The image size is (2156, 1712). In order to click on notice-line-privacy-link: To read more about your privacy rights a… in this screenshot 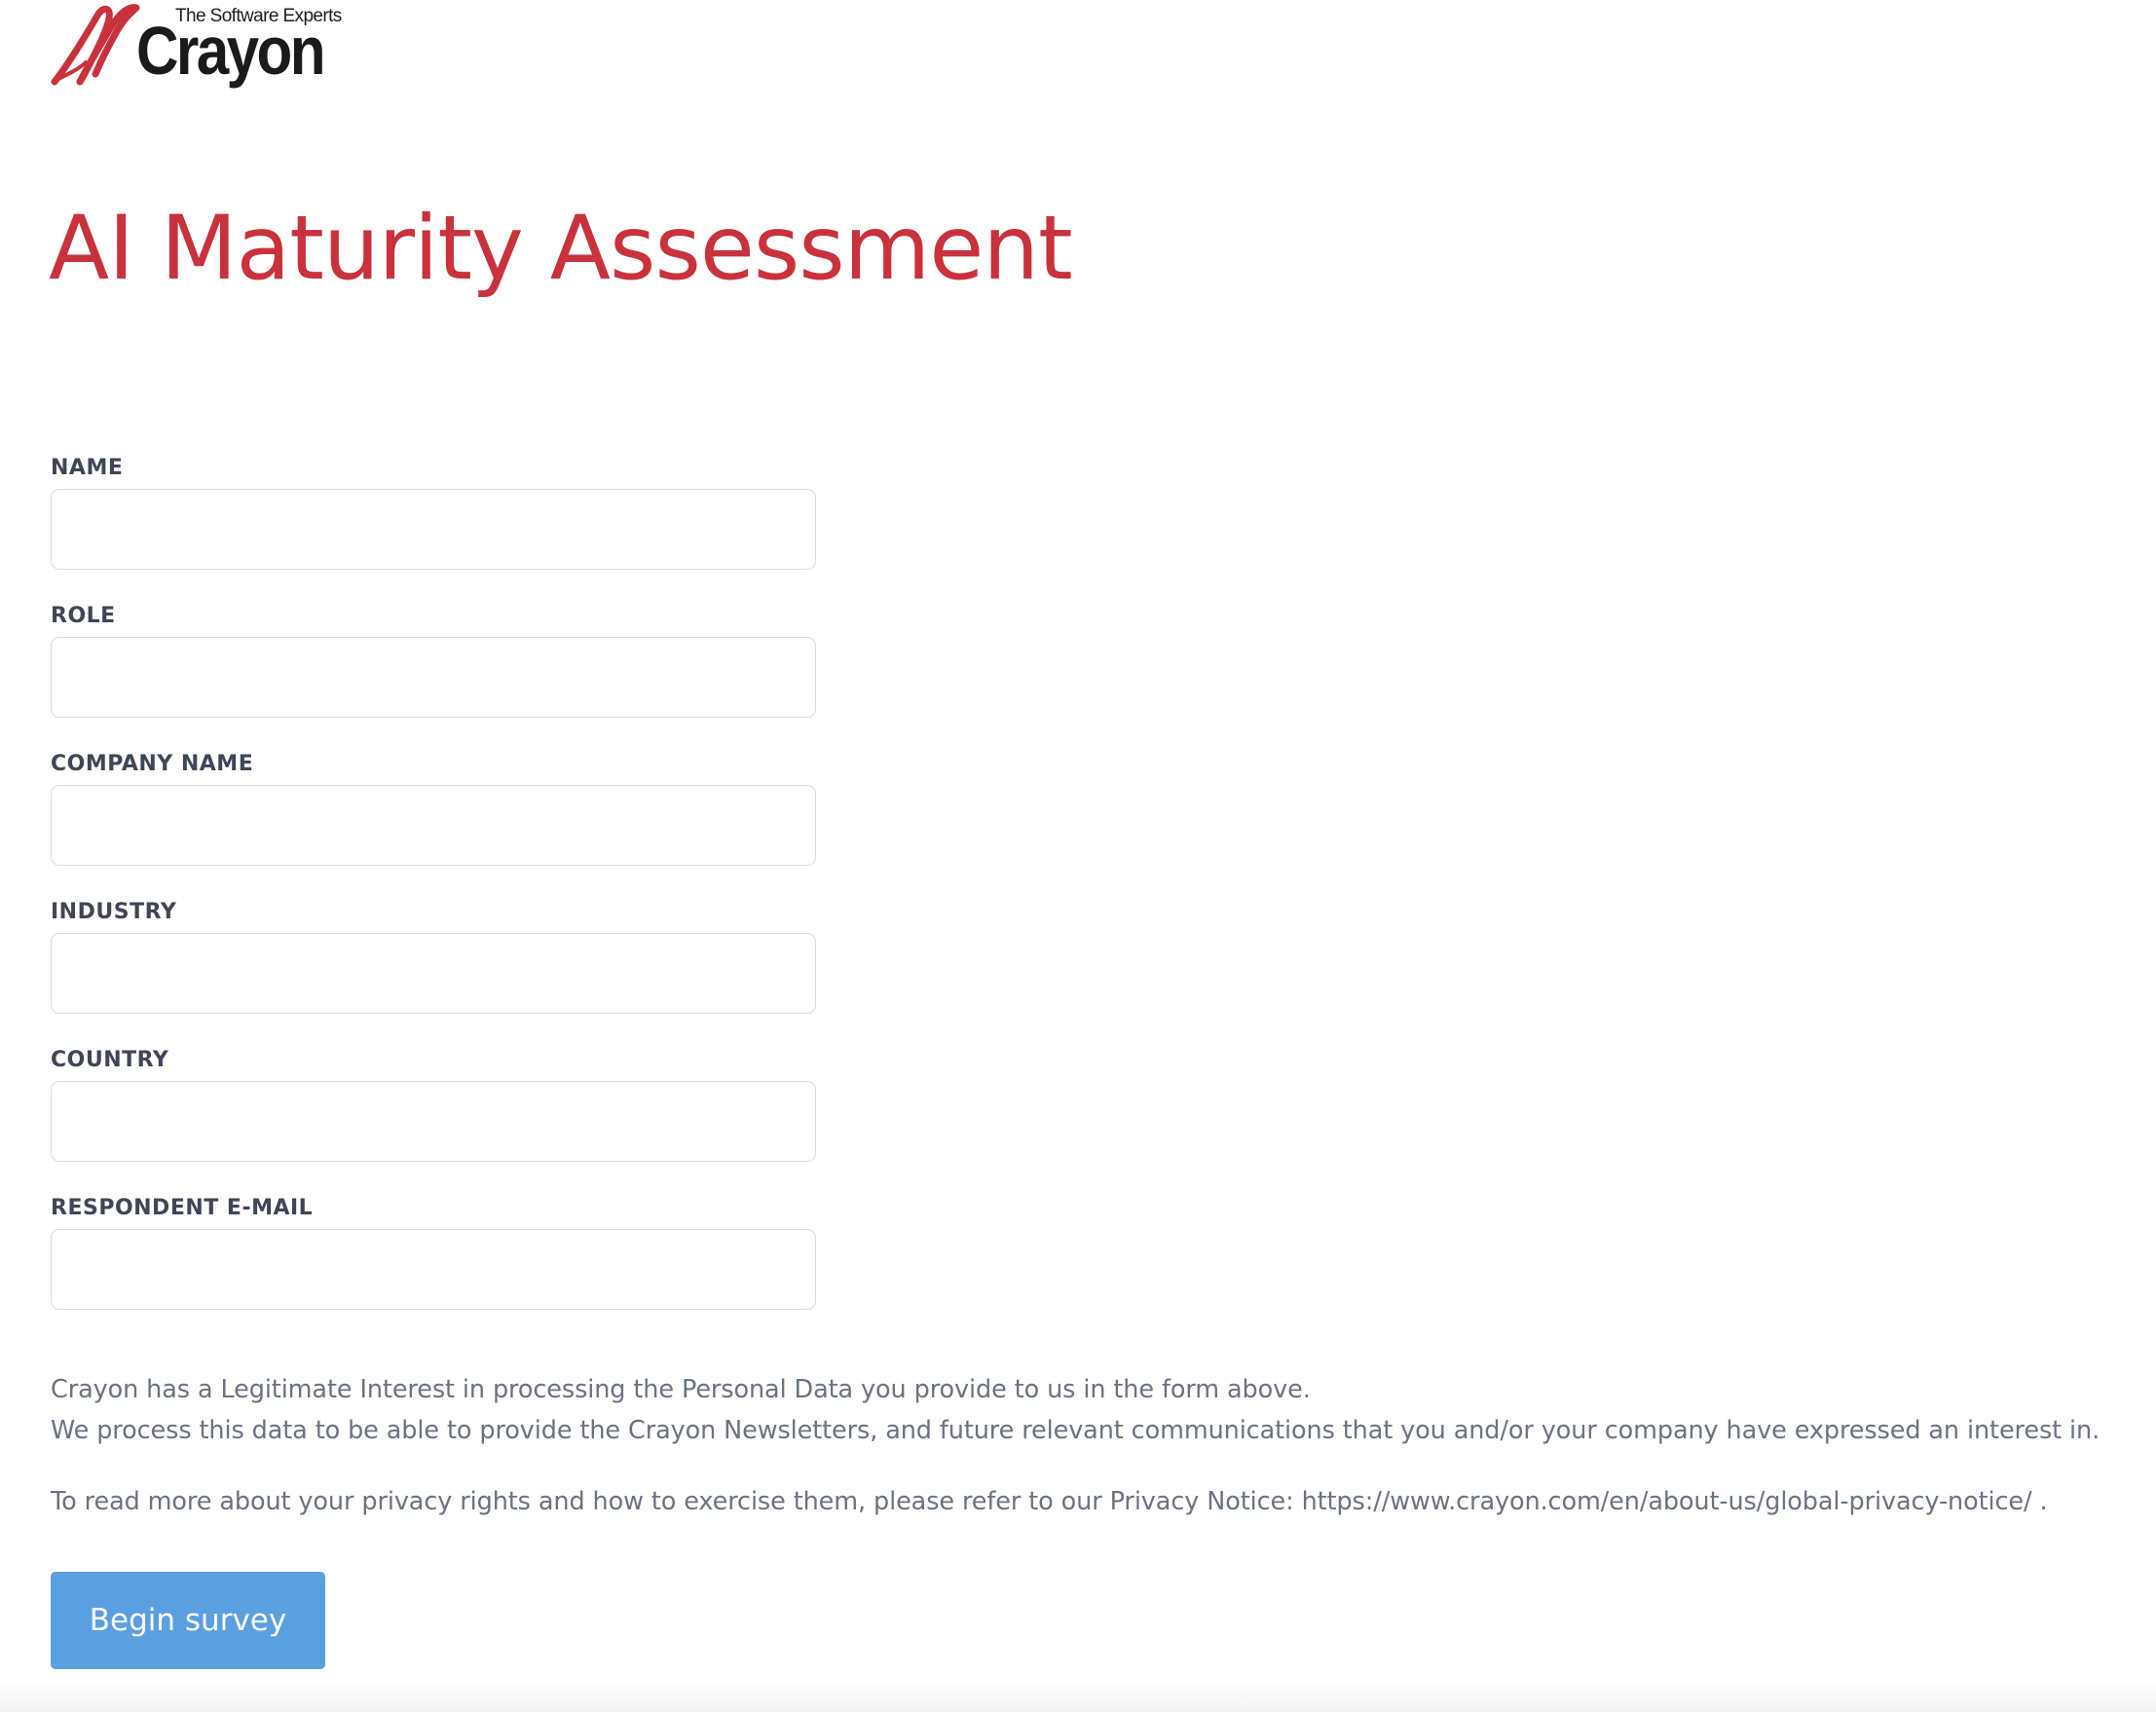, I will do `click(1049, 1501)`.